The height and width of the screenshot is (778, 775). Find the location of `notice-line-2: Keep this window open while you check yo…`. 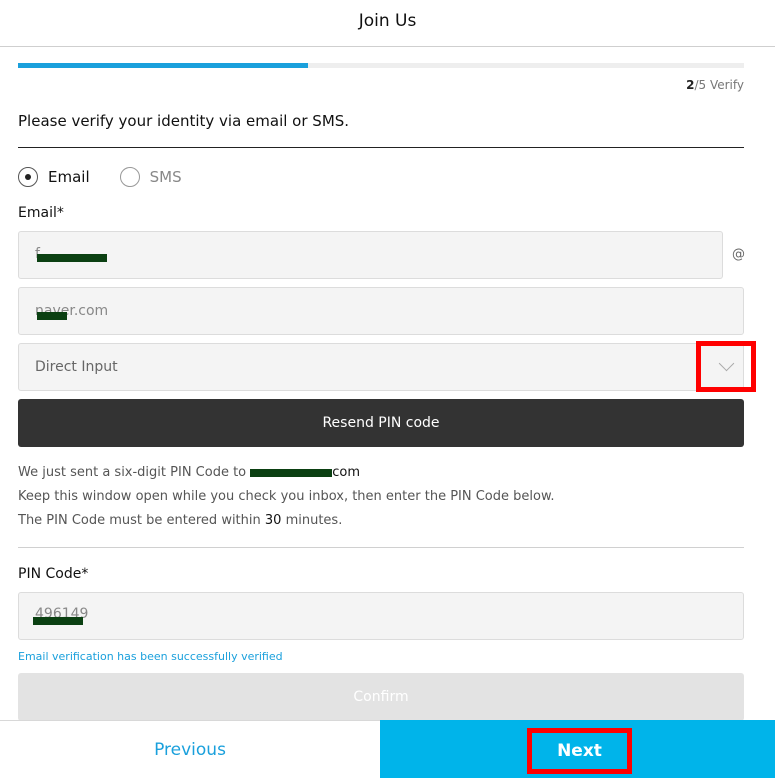

notice-line-2: Keep this window open while you check yo… is located at coordinates (286, 496).